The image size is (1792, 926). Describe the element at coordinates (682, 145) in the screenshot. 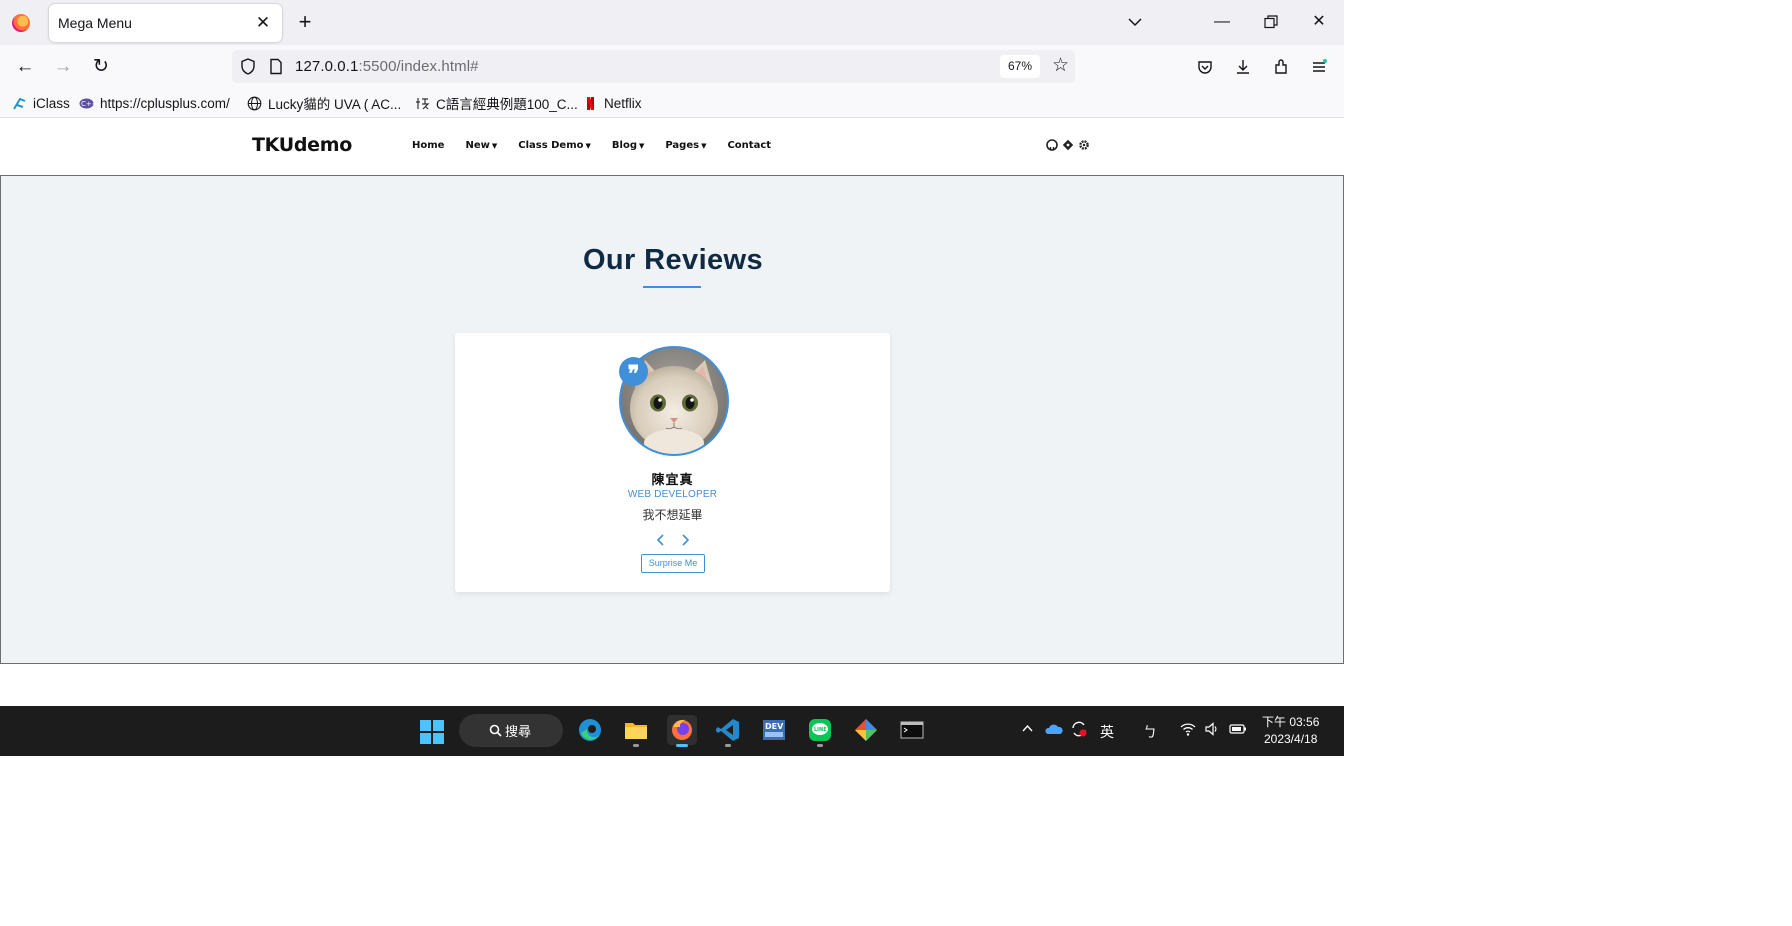

I see `menu-label: Pages` at that location.